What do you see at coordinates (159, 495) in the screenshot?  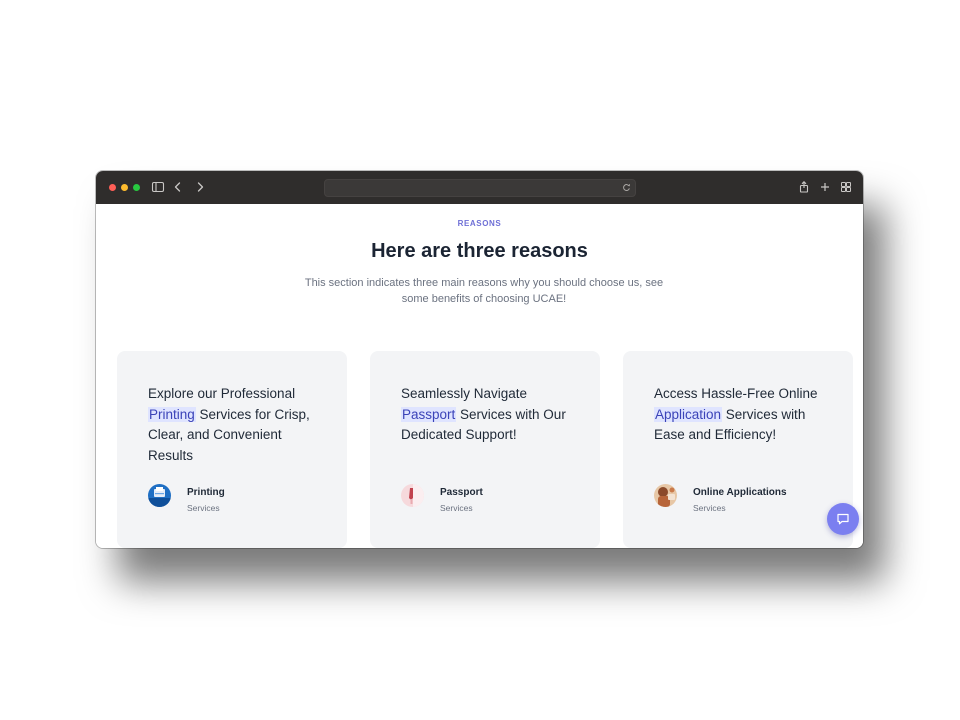 I see `printer-thumbnail-icon` at bounding box center [159, 495].